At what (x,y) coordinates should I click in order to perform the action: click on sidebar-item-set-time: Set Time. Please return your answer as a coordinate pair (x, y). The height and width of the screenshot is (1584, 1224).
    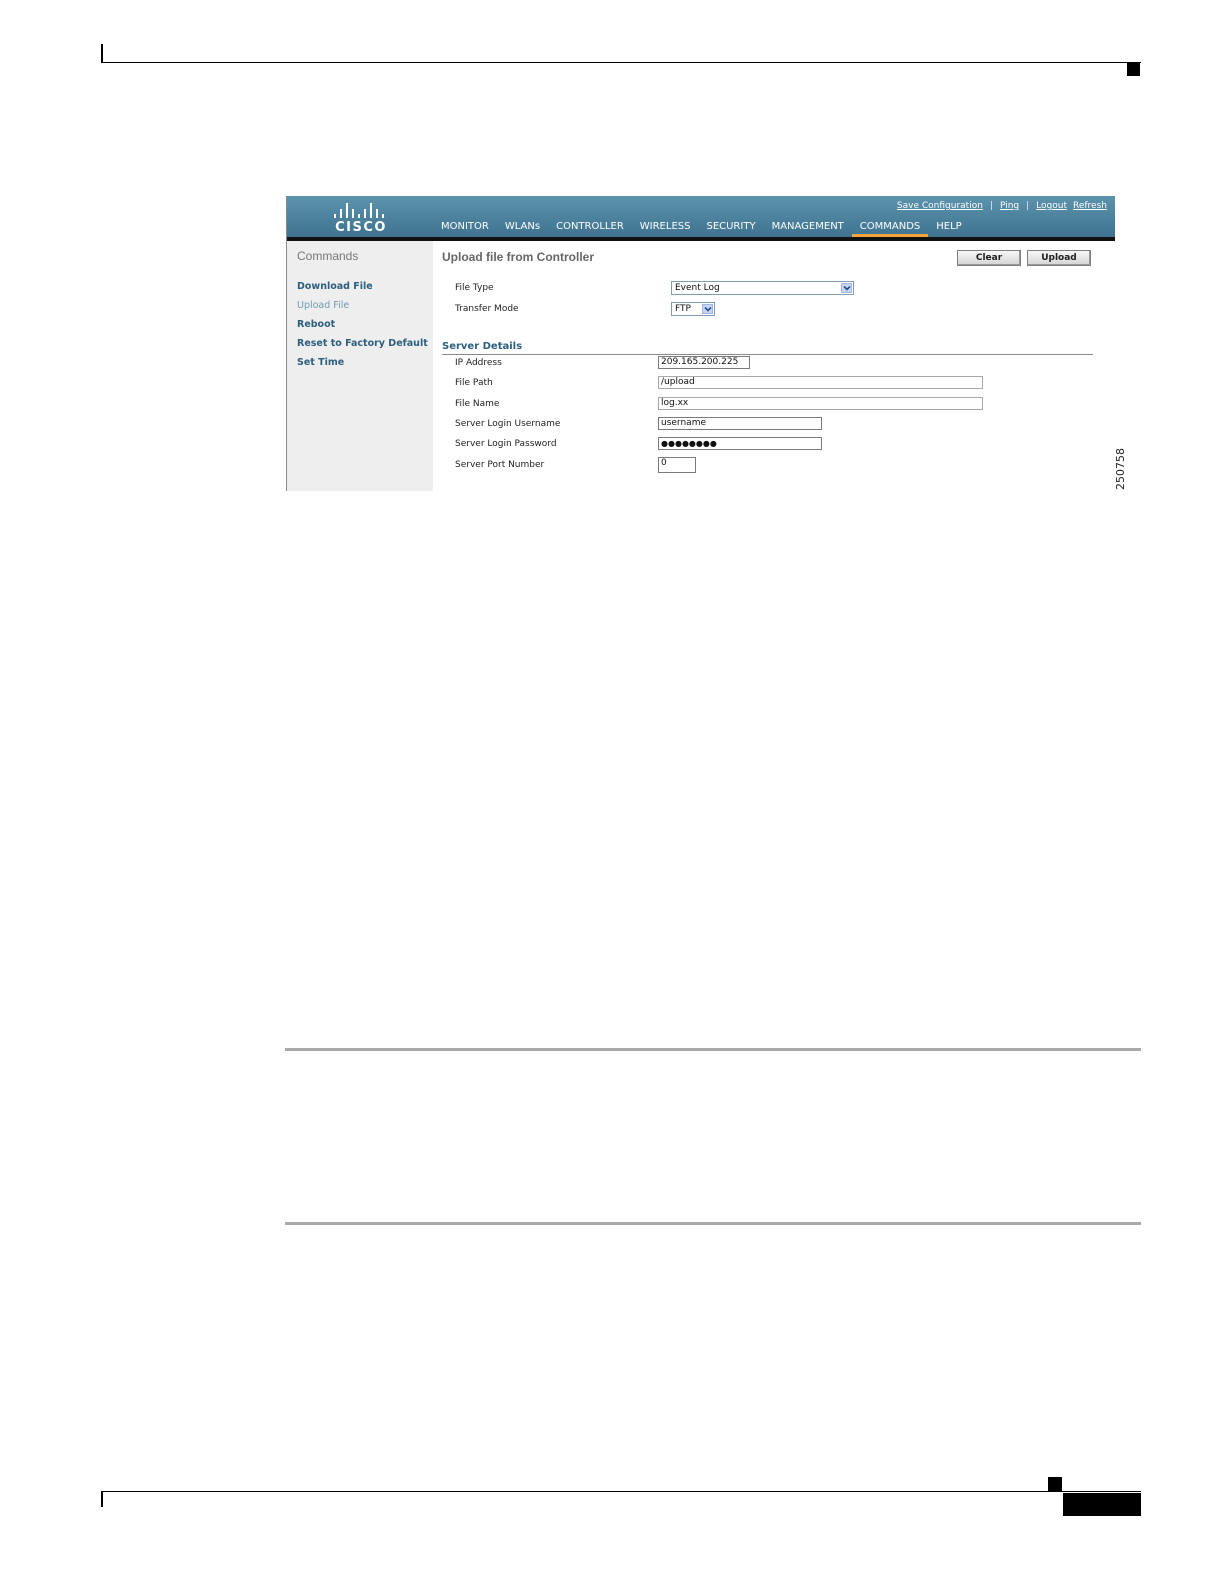
    Looking at the image, I should click on (320, 362).